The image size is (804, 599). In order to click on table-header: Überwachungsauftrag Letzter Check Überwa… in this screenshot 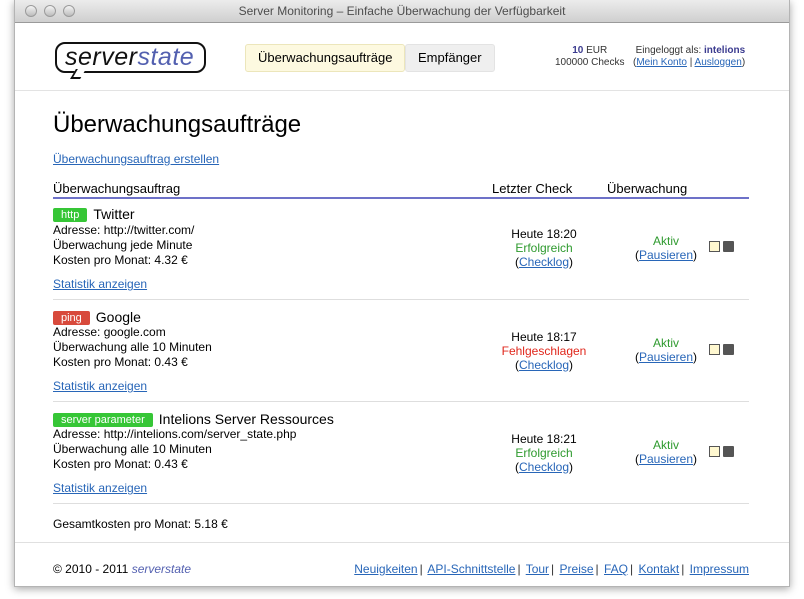, I will do `click(401, 189)`.